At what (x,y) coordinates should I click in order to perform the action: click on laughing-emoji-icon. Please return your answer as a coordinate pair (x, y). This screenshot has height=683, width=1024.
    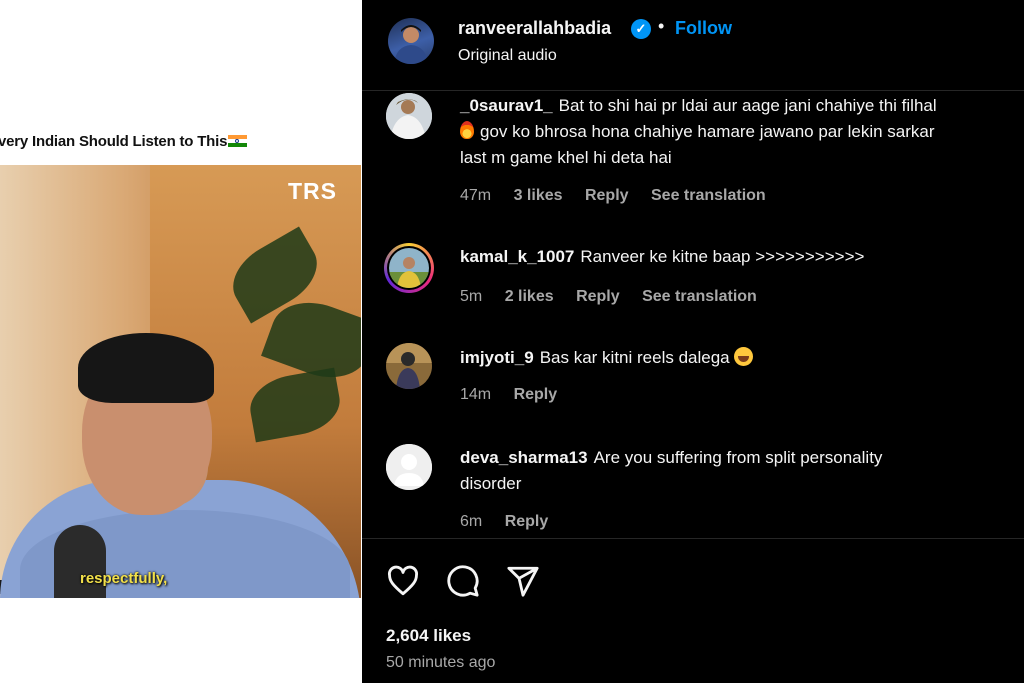
    Looking at the image, I should click on (743, 356).